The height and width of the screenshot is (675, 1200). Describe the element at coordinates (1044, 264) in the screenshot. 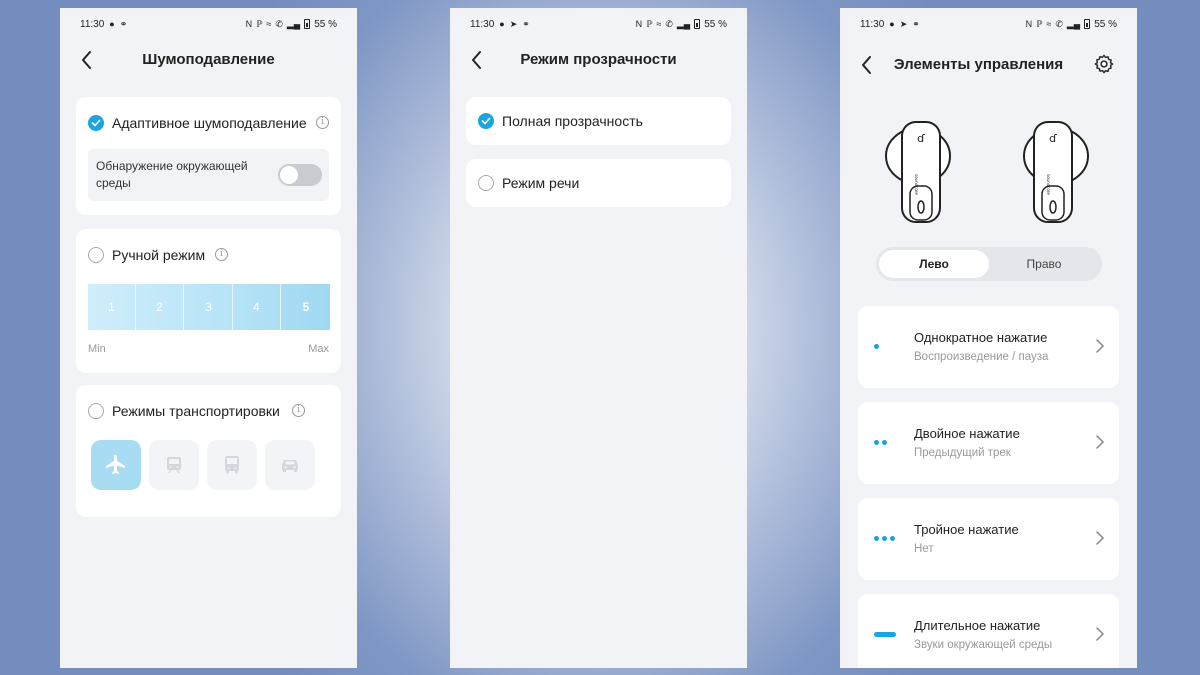

I see `tab-right: Право` at that location.